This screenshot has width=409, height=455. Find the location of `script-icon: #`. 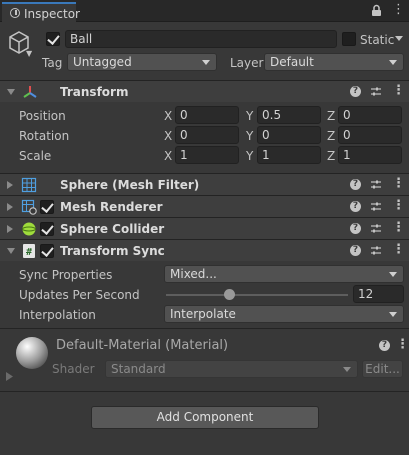

script-icon: # is located at coordinates (29, 251).